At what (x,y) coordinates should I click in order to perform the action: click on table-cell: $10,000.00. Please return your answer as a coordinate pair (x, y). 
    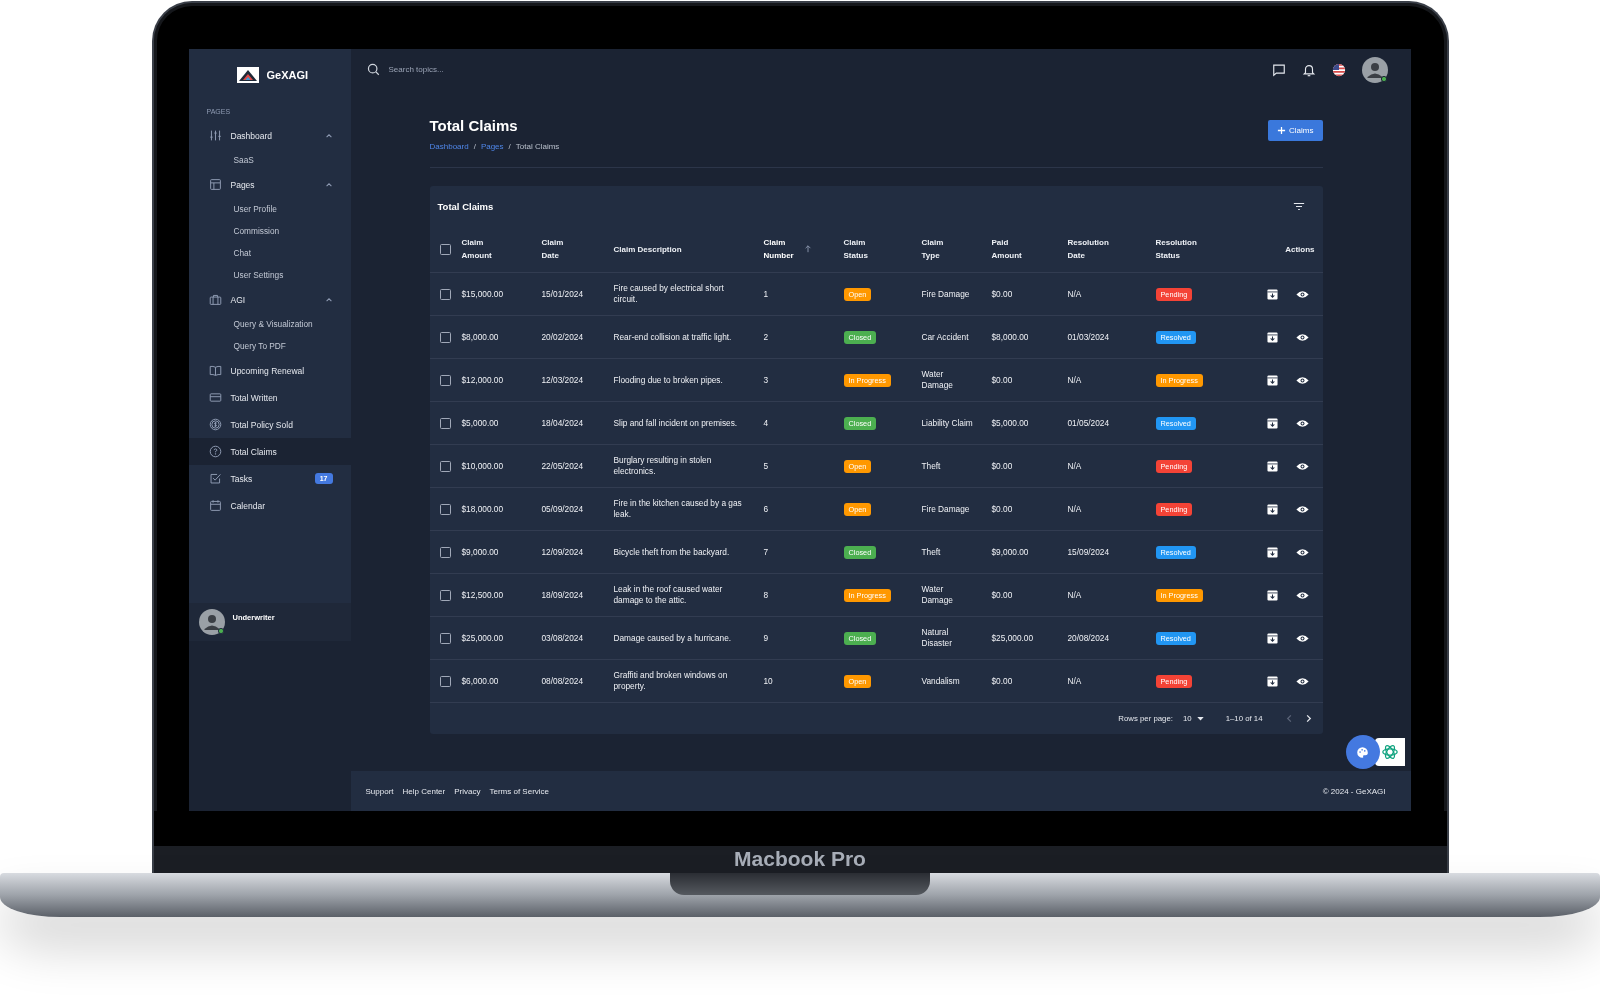
    Looking at the image, I should click on (482, 466).